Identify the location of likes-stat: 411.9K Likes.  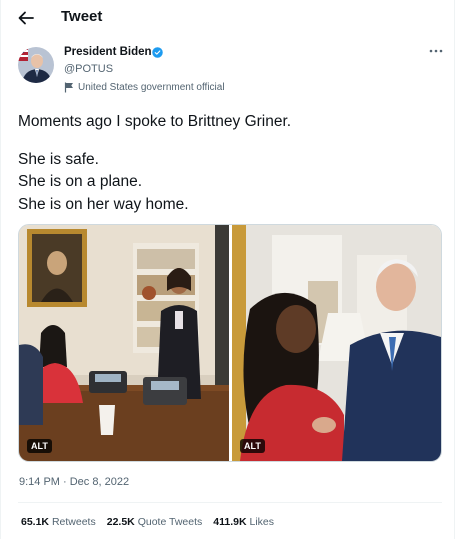
(243, 522).